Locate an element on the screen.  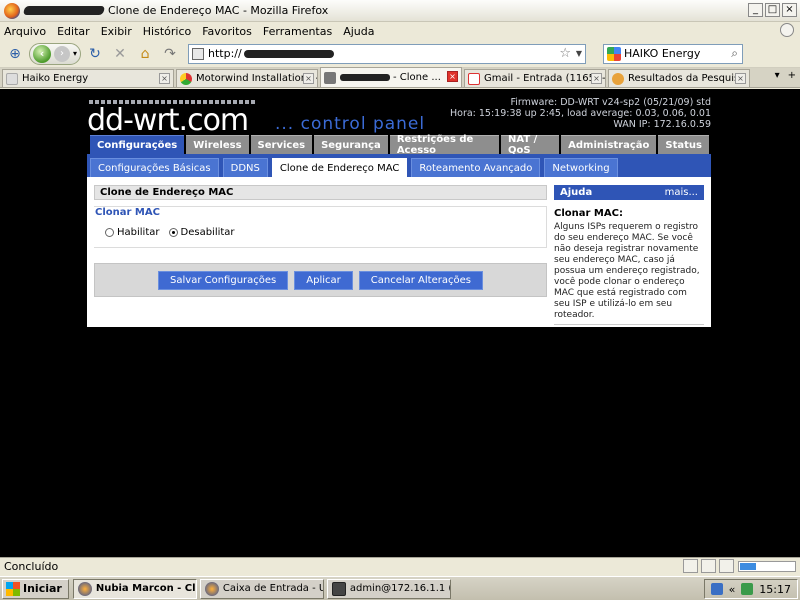
radio-disable-label: Desabilitar is located at coordinates (208, 232).